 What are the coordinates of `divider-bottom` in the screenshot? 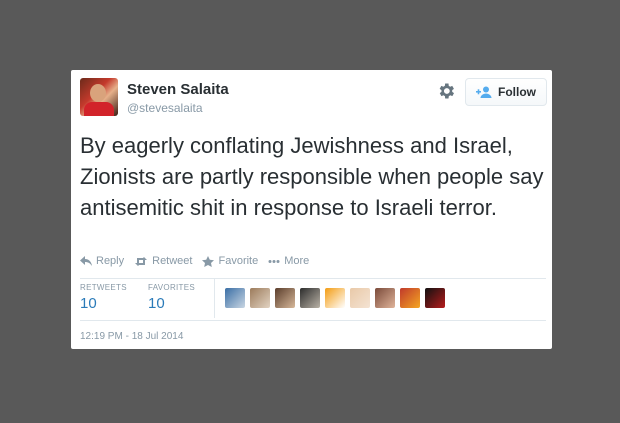 It's located at (313, 320).